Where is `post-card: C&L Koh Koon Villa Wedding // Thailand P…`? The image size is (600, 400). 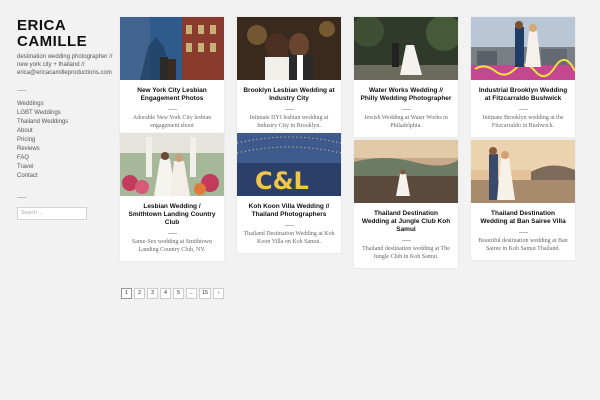 post-card: C&L Koh Koon Villa Wedding // Thailand P… is located at coordinates (289, 193).